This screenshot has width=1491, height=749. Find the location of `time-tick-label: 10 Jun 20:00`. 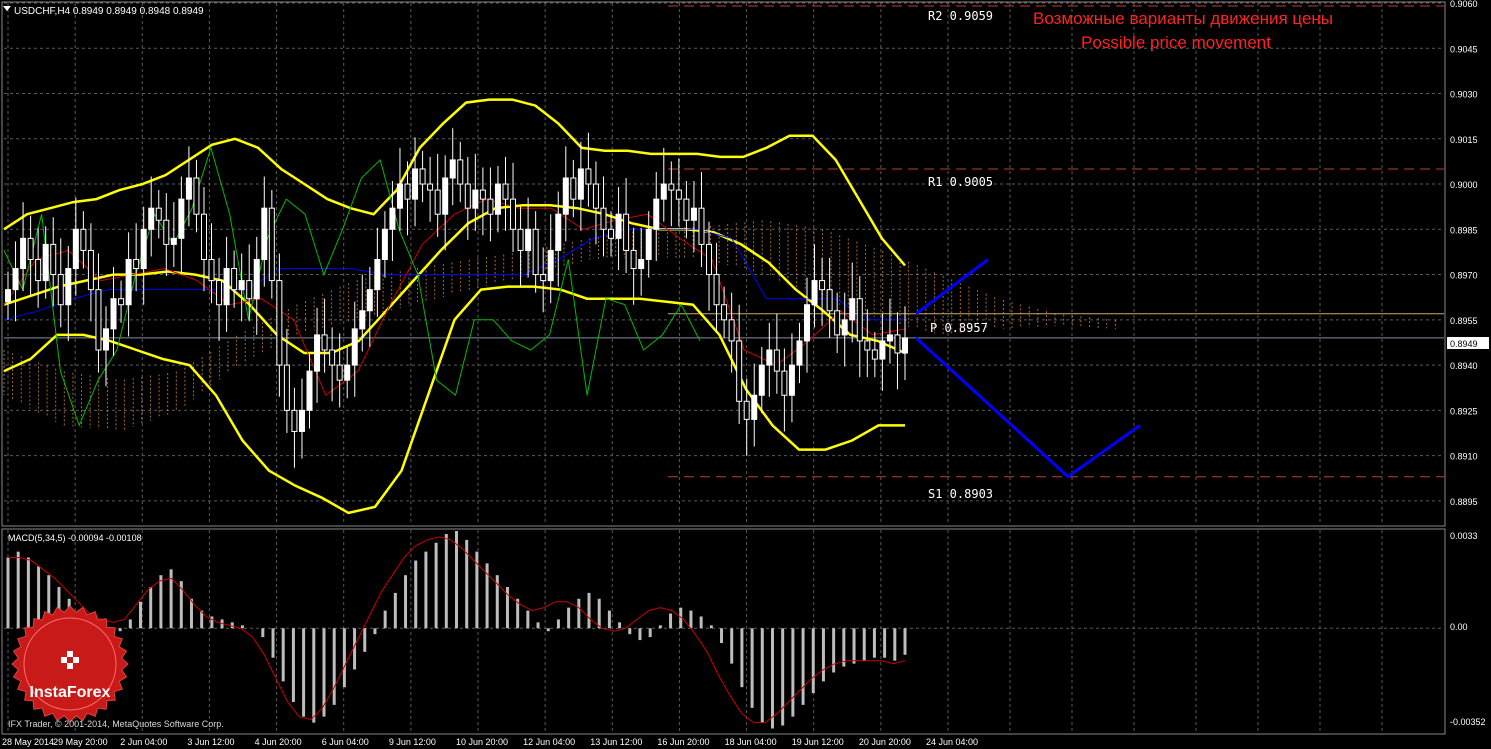

time-tick-label: 10 Jun 20:00 is located at coordinates (482, 742).